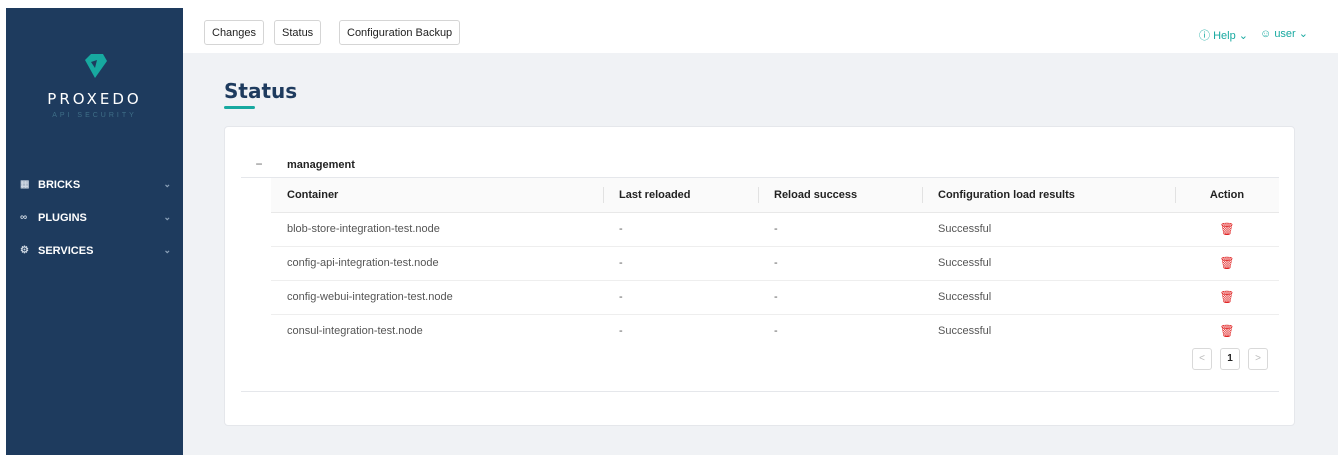 This screenshot has height=455, width=1338. What do you see at coordinates (760, 391) in the screenshot?
I see `divider` at bounding box center [760, 391].